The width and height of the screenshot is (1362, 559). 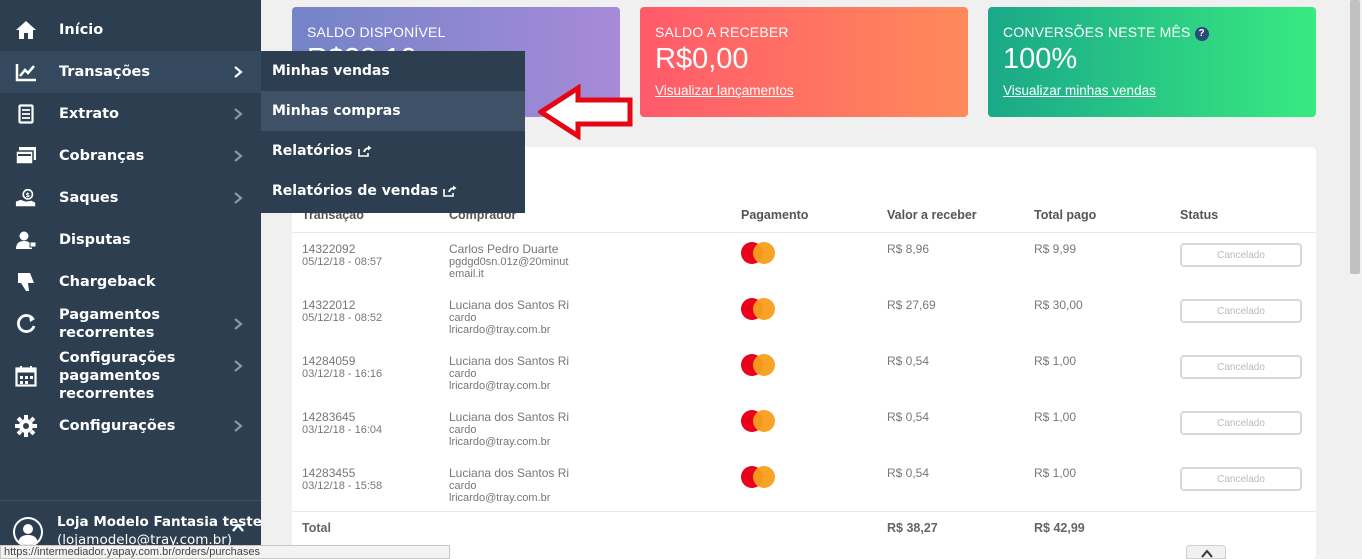 What do you see at coordinates (1055, 249) in the screenshot?
I see `total-pago: R$ 9,99` at bounding box center [1055, 249].